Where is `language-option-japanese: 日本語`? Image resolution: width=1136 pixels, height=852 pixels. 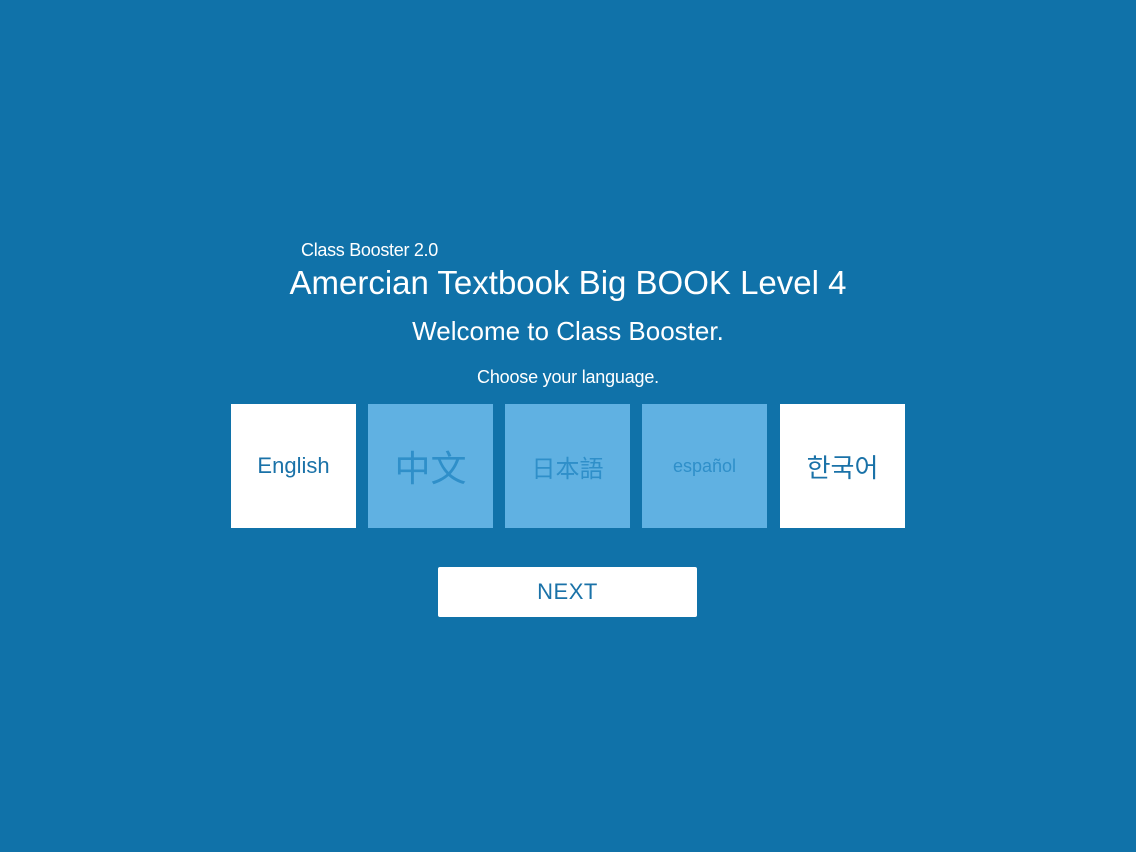
language-option-japanese: 日本語 is located at coordinates (567, 466).